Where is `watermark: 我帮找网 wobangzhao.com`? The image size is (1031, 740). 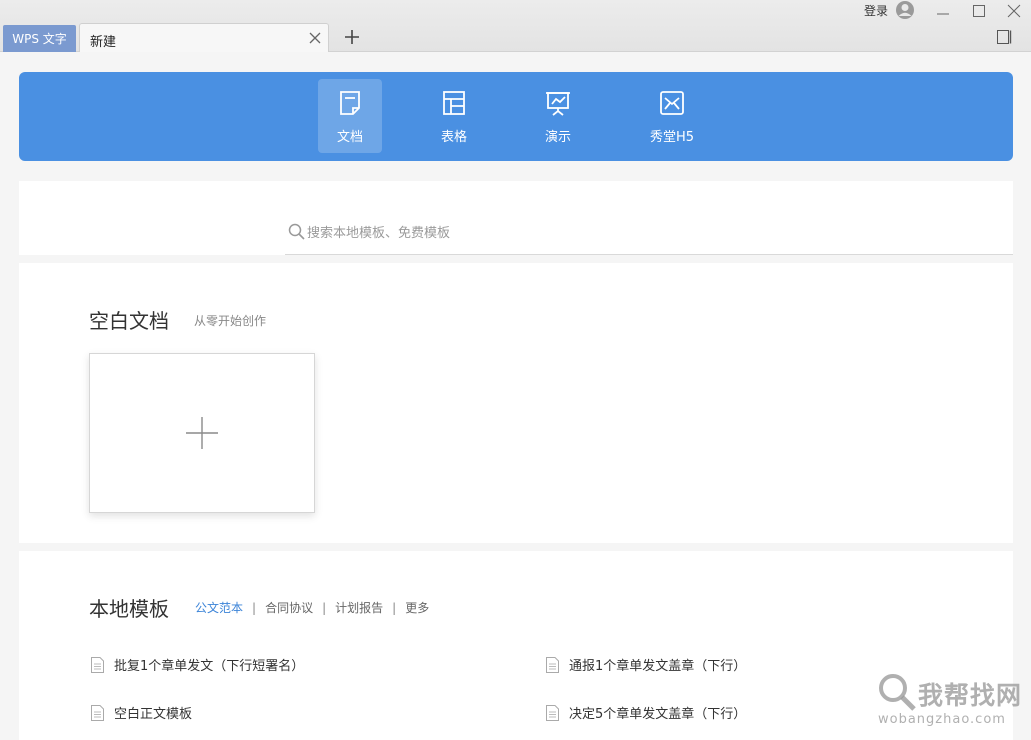 watermark: 我帮找网 wobangzhao.com is located at coordinates (951, 703).